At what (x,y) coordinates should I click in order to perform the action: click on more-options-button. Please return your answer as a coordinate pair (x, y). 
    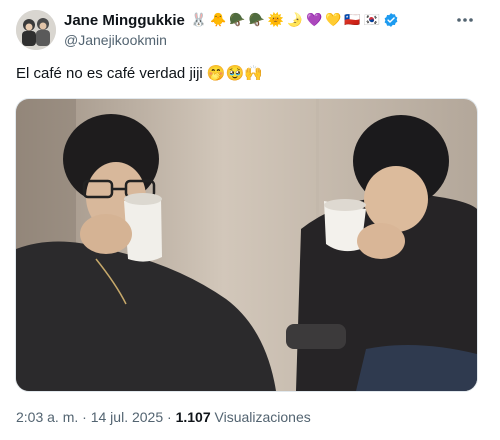
    Looking at the image, I should click on (465, 20).